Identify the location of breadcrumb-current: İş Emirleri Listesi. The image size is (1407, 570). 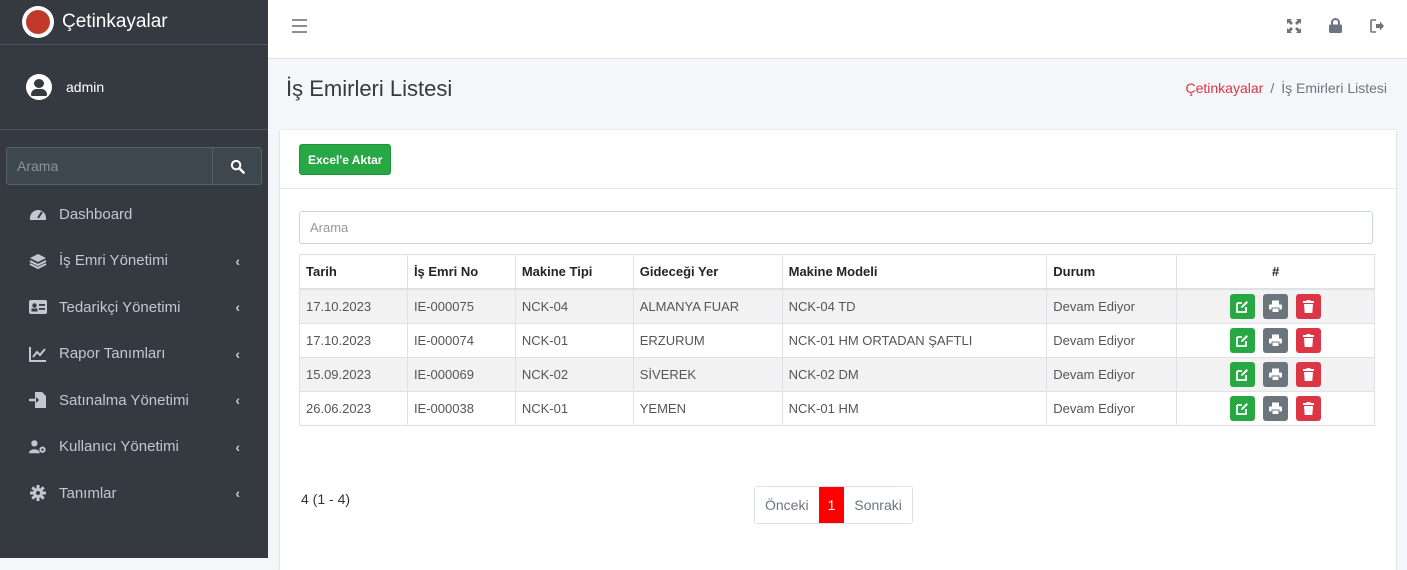
(1334, 88).